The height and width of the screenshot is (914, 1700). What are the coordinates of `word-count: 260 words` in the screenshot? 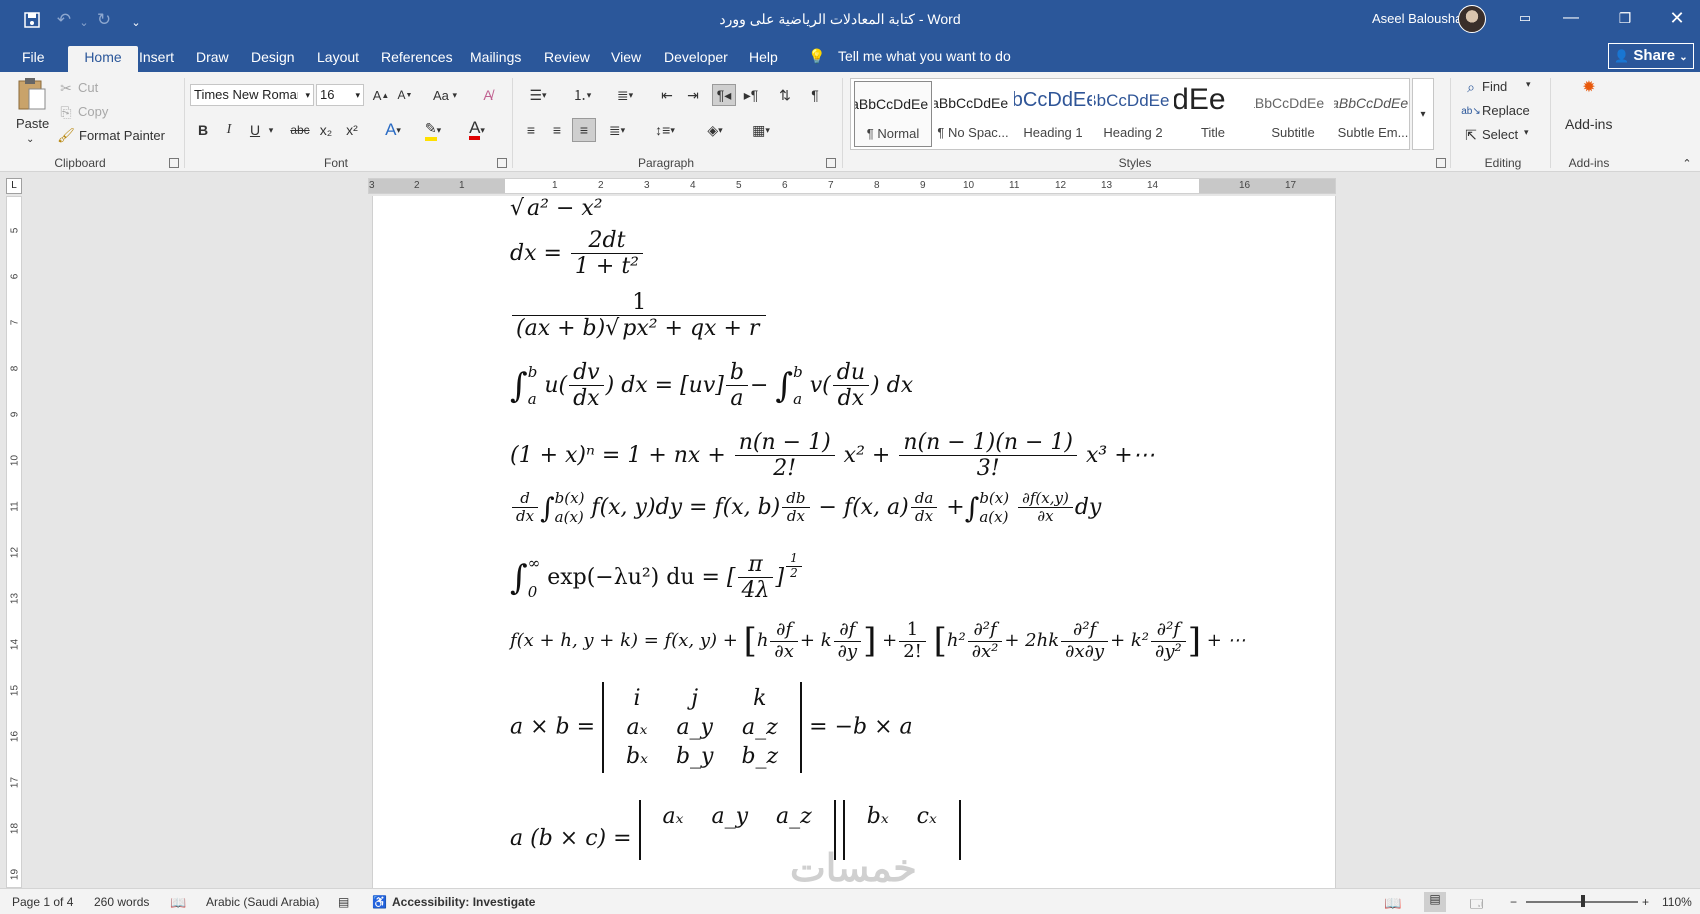 It's located at (121, 902).